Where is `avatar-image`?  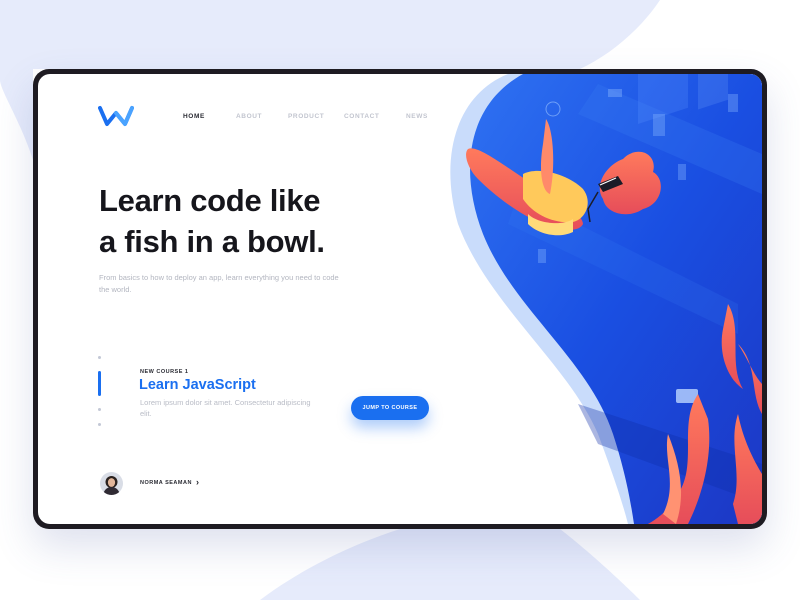
avatar-image is located at coordinates (111, 483).